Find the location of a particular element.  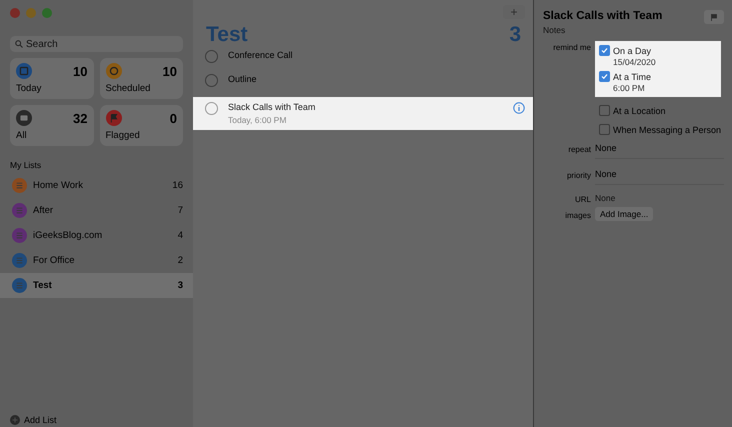

notes-field: Notes is located at coordinates (603, 30).